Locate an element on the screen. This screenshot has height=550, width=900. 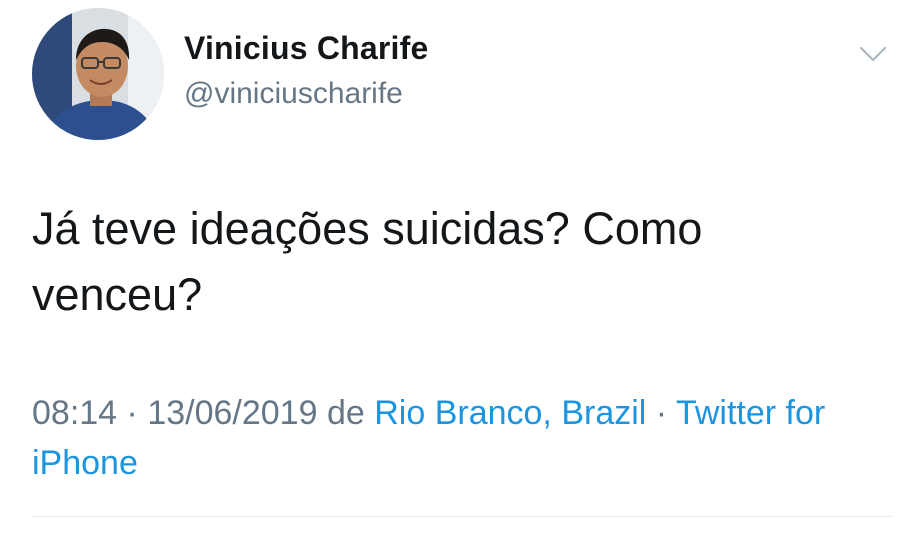
from-label: de is located at coordinates (345, 413).